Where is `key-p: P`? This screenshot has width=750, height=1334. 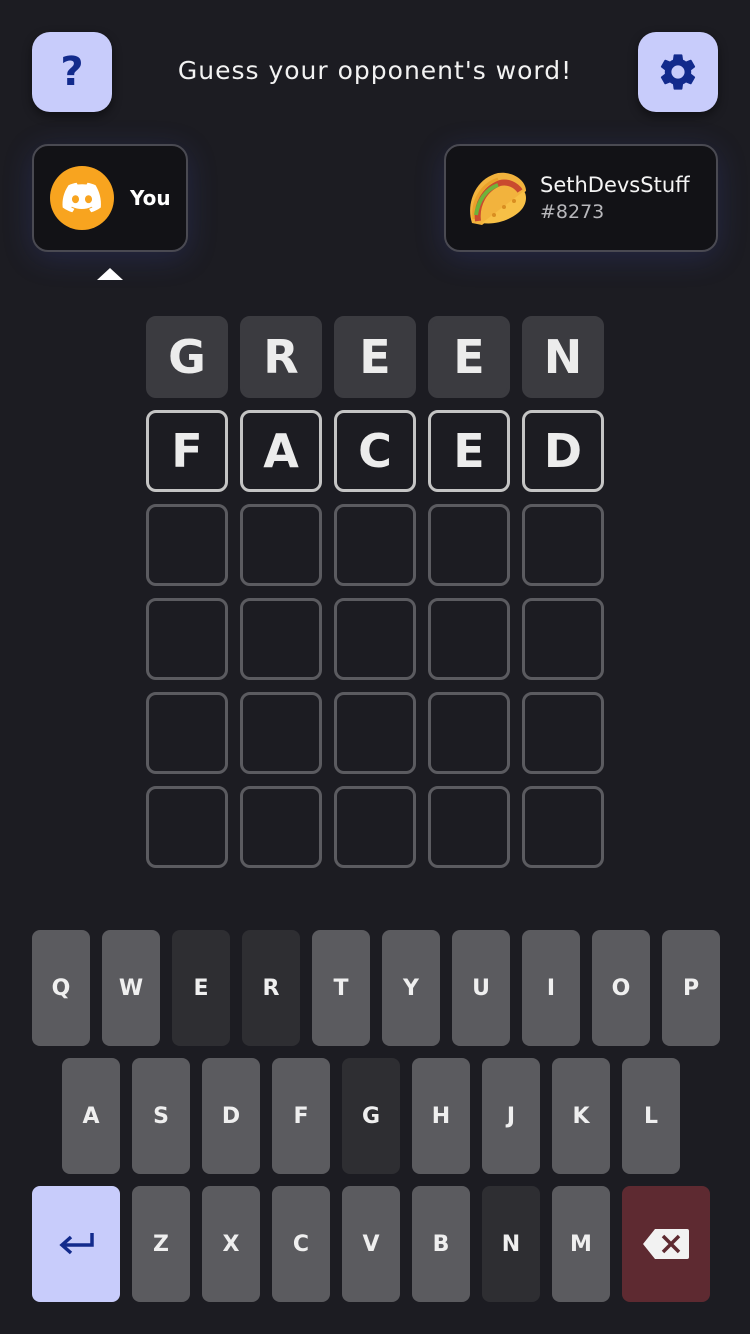 key-p: P is located at coordinates (691, 988).